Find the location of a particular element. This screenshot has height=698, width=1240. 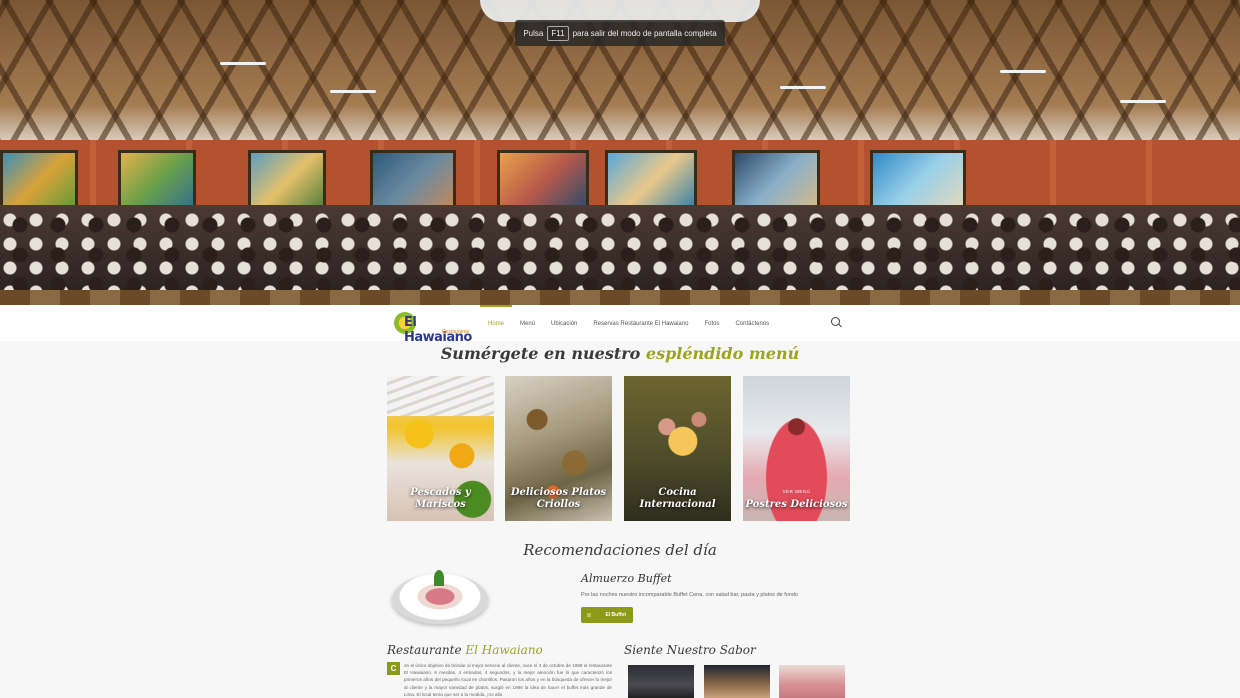

nav-reservas: Reservas Restaurante El Hawaiano is located at coordinates (640, 323).